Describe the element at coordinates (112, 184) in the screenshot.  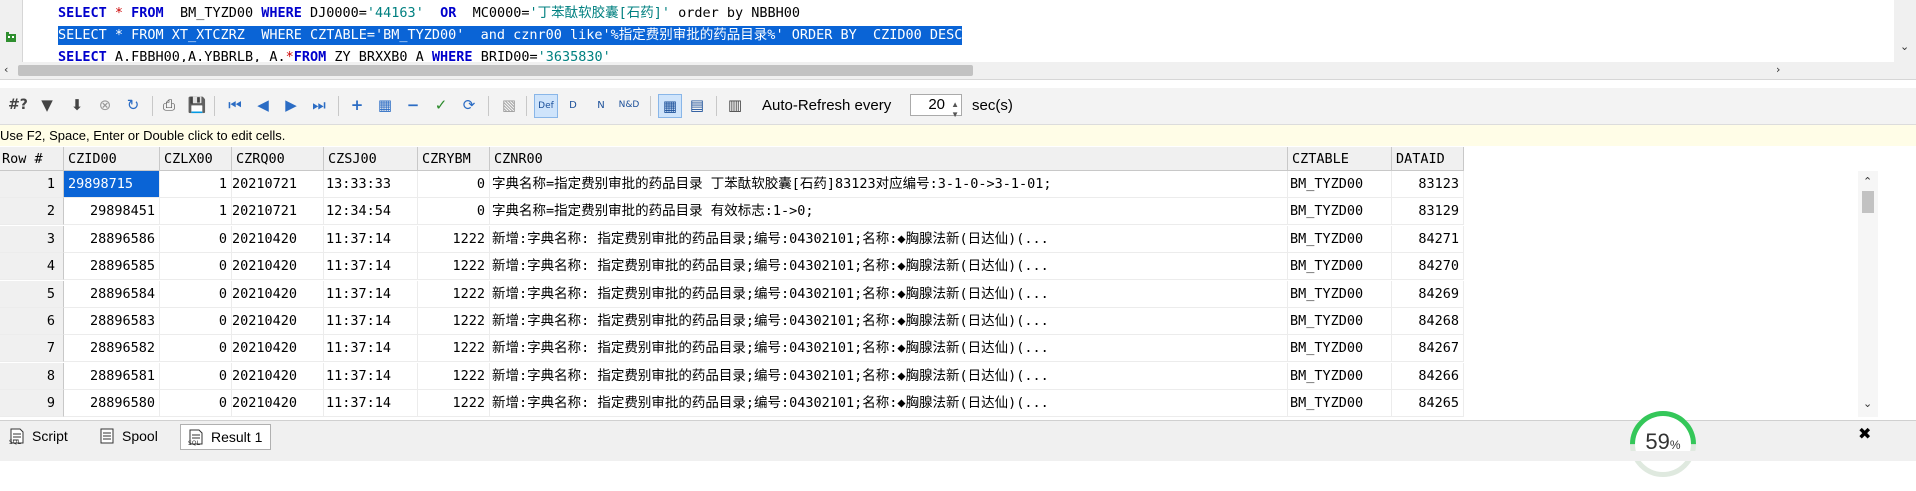
I see `table-cell: 29898715` at that location.